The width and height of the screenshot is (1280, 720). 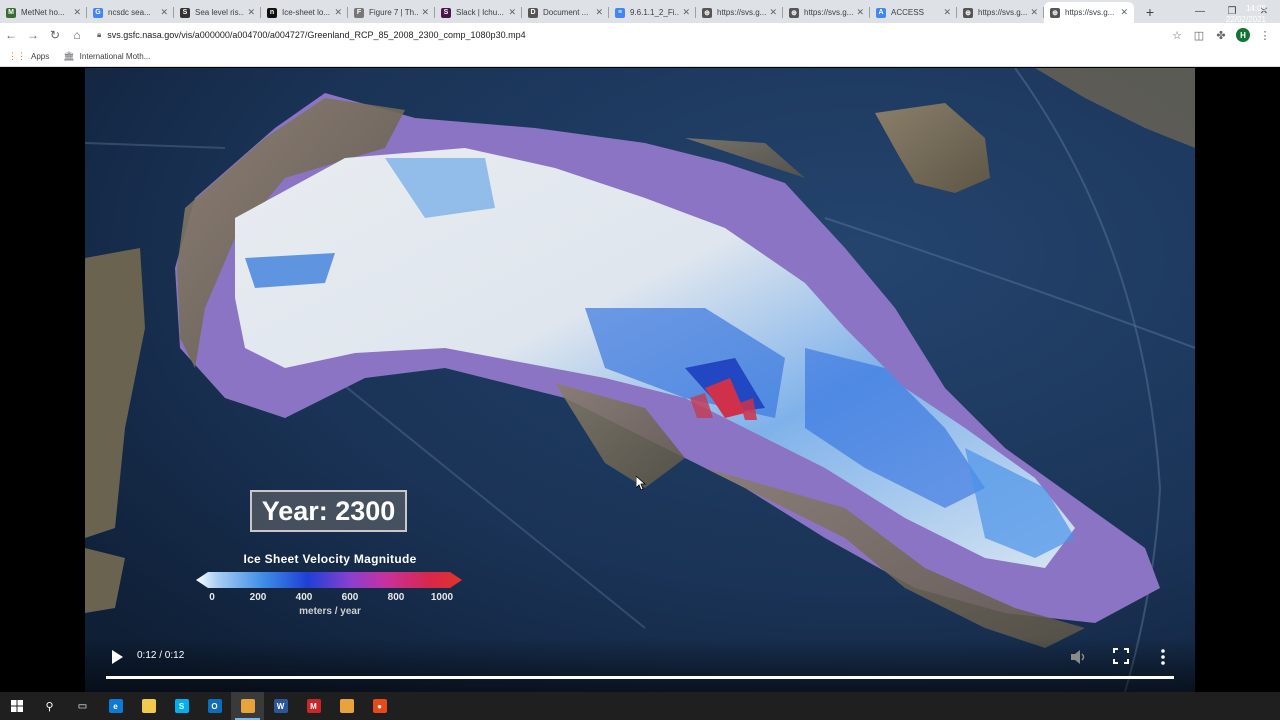 I want to click on taskbar-app-app-red: M, so click(x=313, y=706).